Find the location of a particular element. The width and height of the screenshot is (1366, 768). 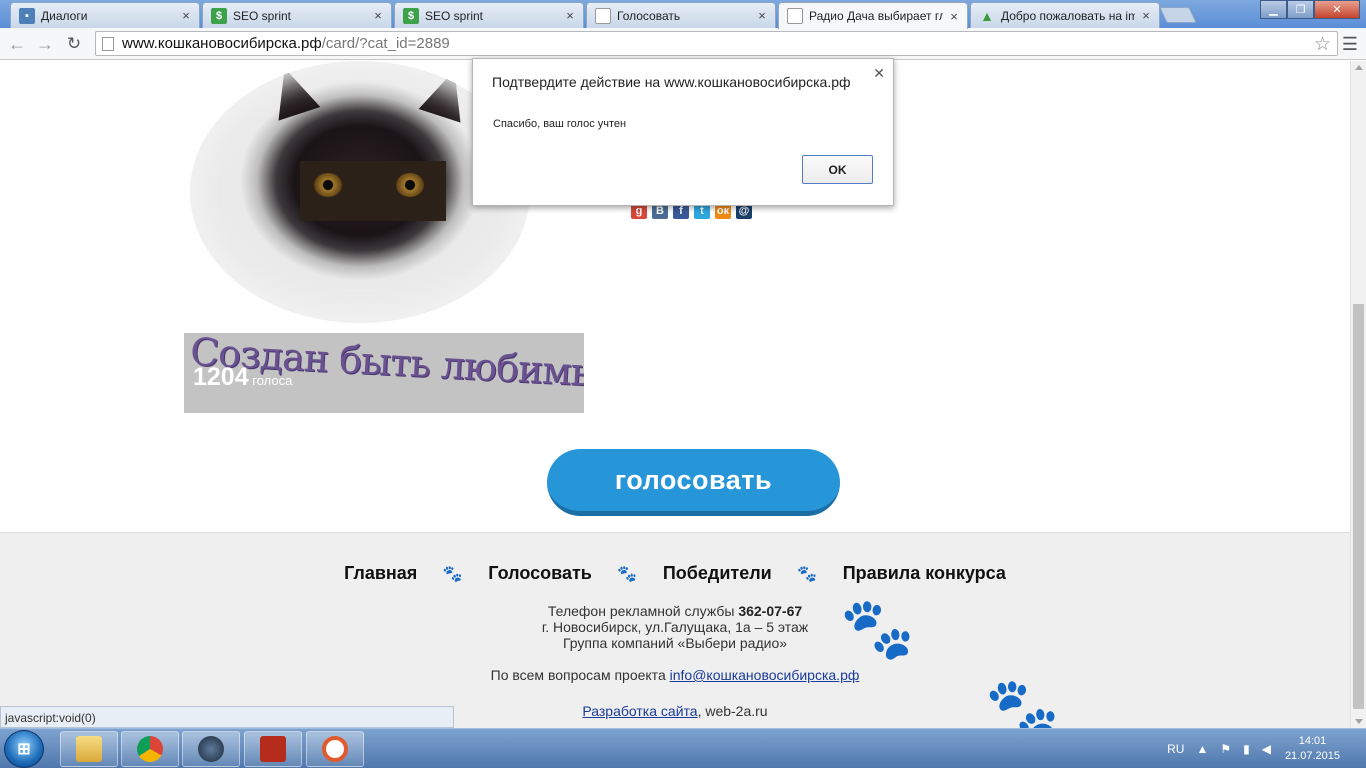

clock: 14:01 21.07.2015 is located at coordinates (1312, 749).